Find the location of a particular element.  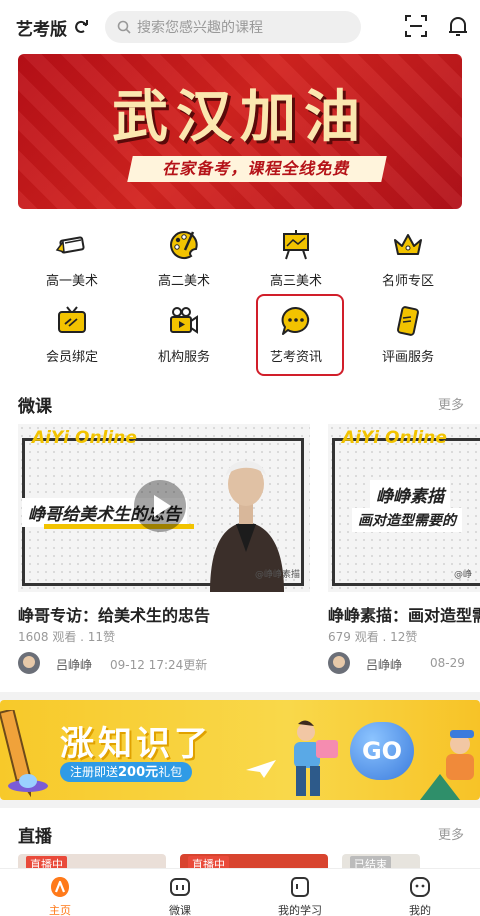

category-label: 名师专区 is located at coordinates (407, 281).